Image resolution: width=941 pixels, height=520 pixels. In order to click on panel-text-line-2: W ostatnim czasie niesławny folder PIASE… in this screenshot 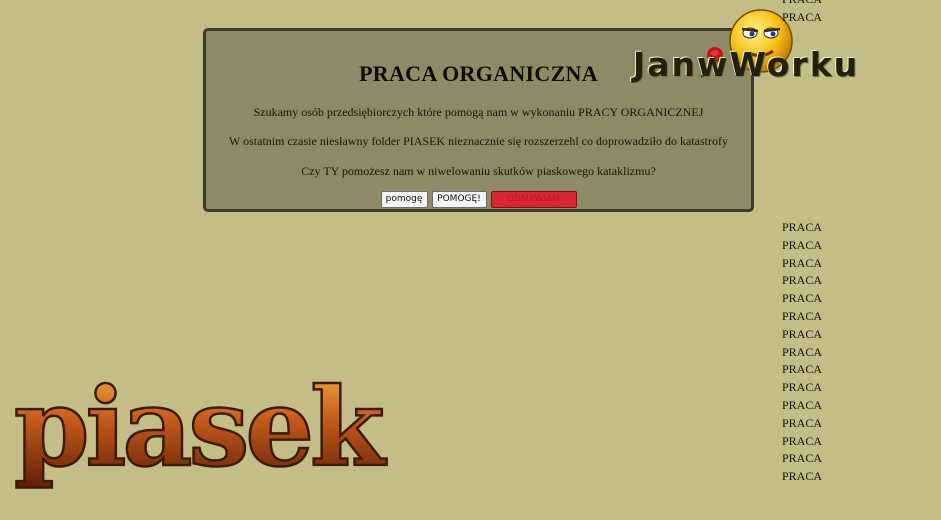, I will do `click(478, 141)`.